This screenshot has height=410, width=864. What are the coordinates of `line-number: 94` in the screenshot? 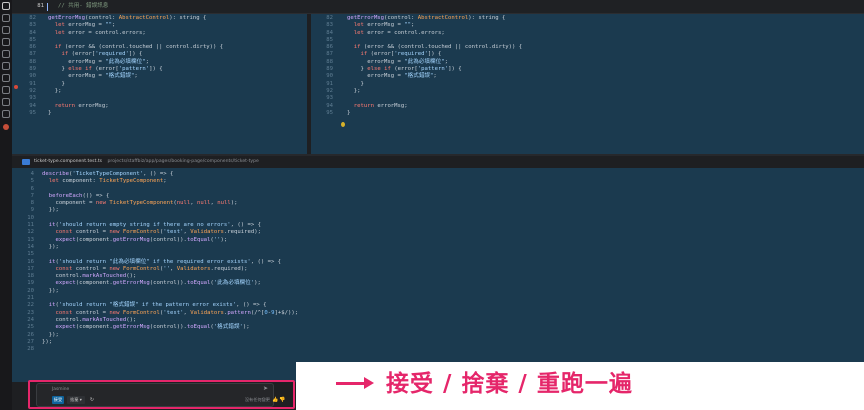 It's located at (329, 105).